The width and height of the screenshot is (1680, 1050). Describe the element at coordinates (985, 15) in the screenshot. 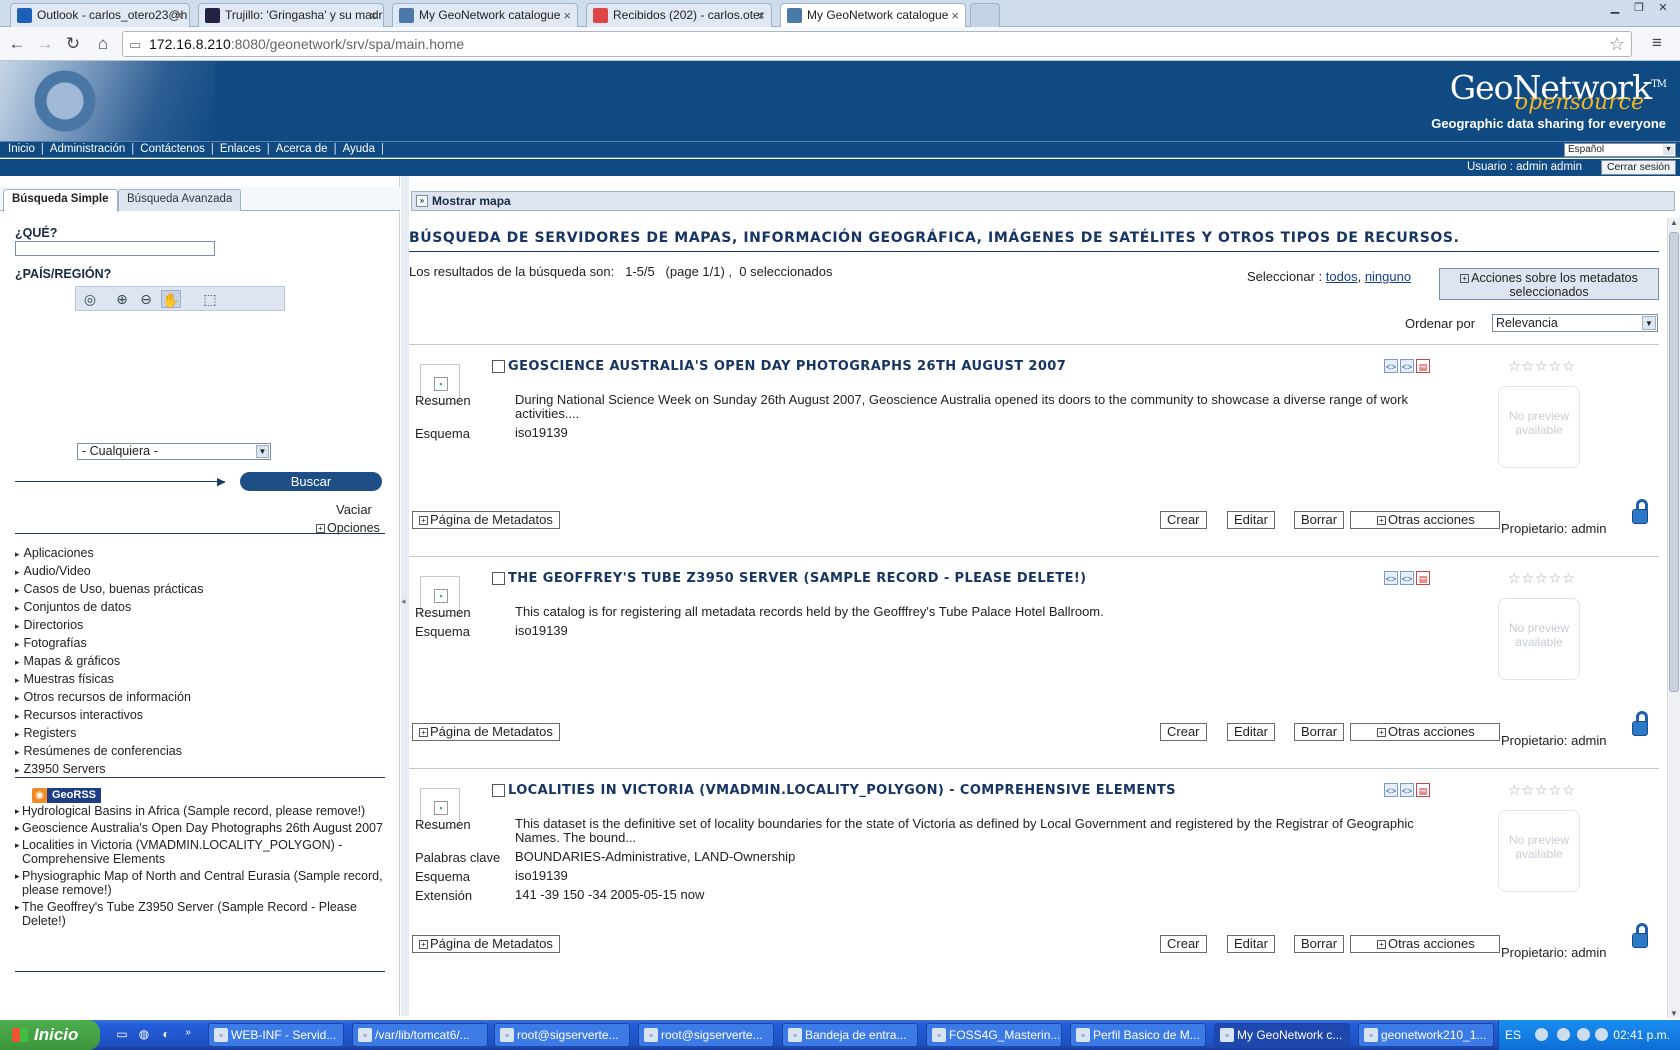

I see `new-tab-button` at that location.